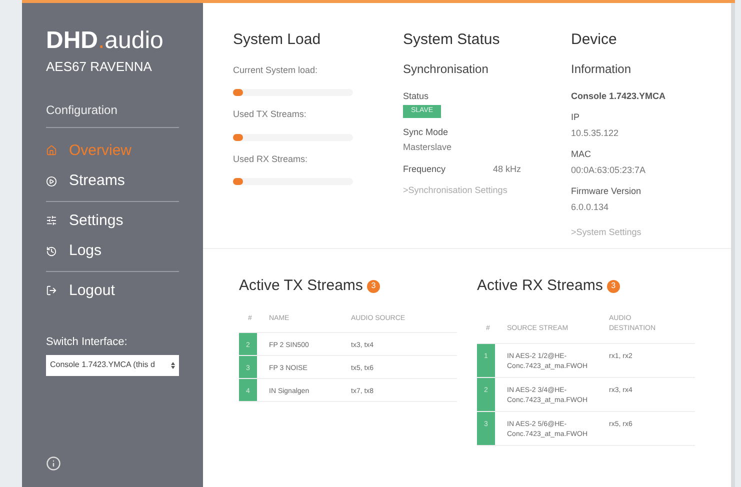 The image size is (741, 487). Describe the element at coordinates (112, 365) in the screenshot. I see `interface-select: Console 1.7423.YMCA (this d` at that location.